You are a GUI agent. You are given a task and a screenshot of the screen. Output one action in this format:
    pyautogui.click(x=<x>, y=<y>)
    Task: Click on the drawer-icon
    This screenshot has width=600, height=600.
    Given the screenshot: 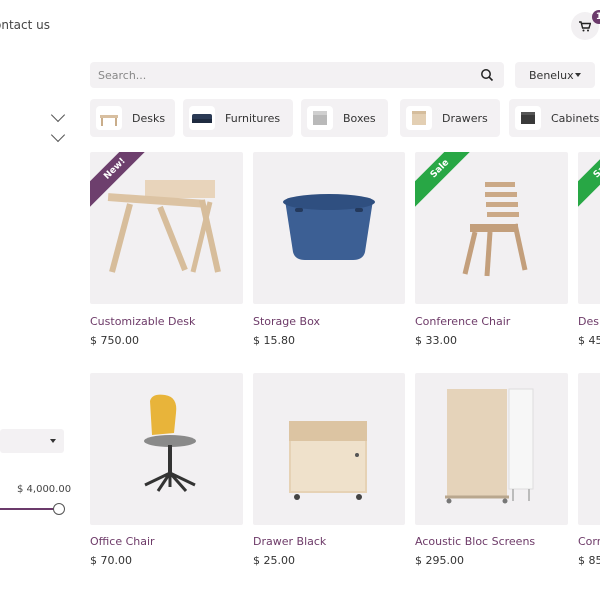 What is the action you would take?
    pyautogui.click(x=419, y=118)
    